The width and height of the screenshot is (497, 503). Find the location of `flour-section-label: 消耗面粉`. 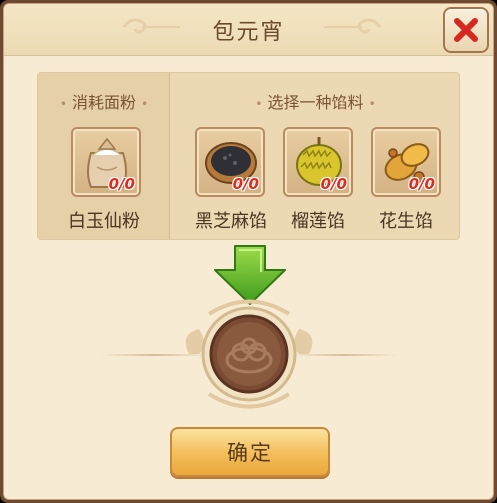

flour-section-label: 消耗面粉 is located at coordinates (103, 102).